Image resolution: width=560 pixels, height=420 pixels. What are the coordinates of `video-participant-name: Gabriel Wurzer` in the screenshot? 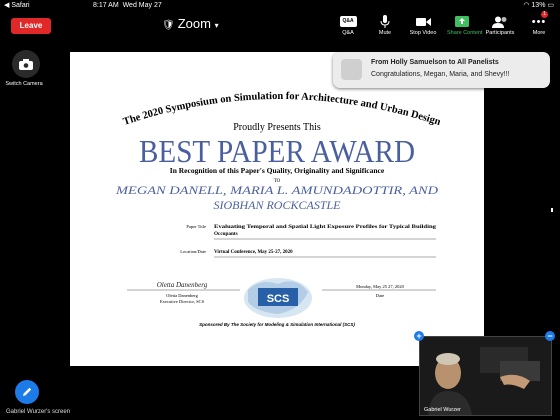 It's located at (442, 410).